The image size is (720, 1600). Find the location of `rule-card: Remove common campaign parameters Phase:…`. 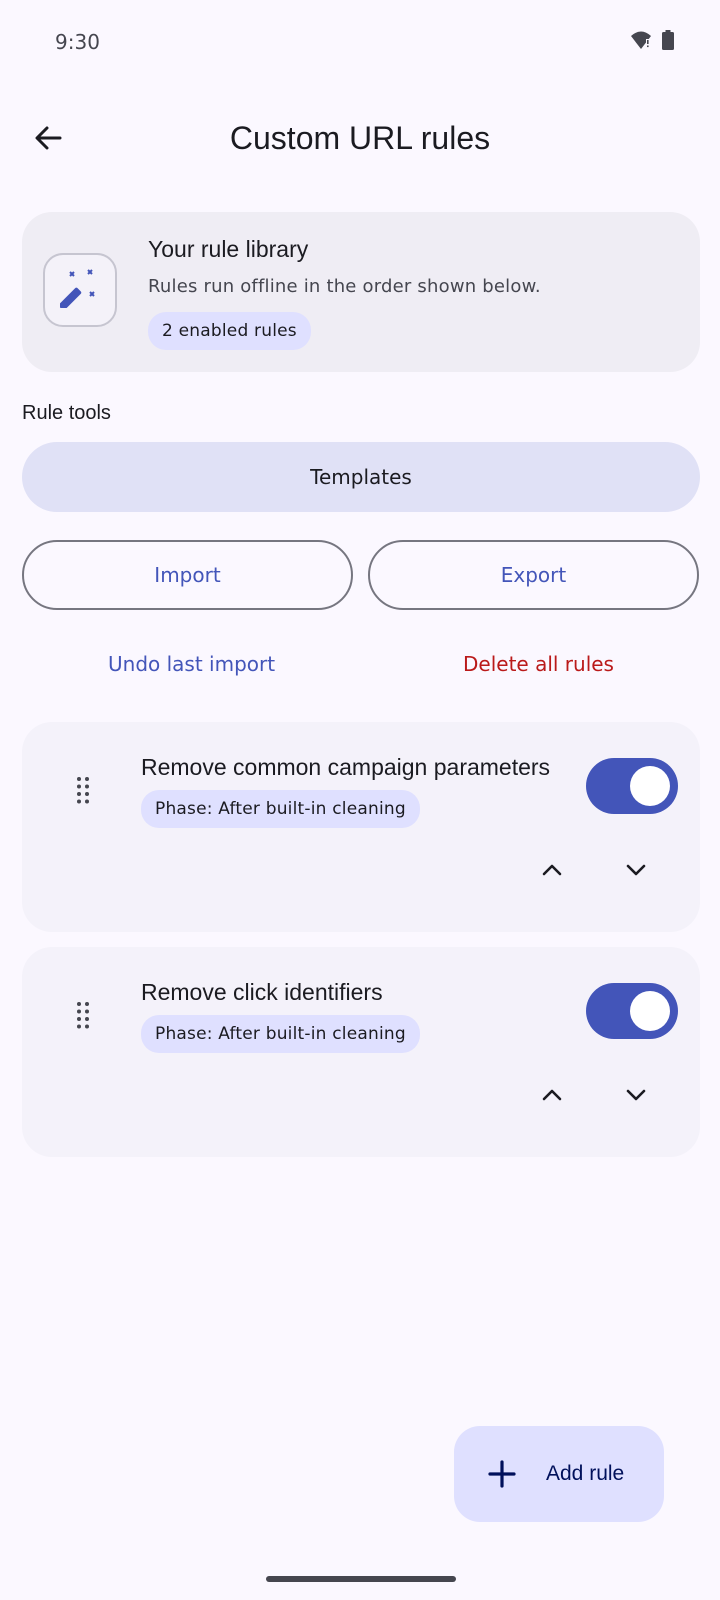

rule-card: Remove common campaign parameters Phase:… is located at coordinates (361, 827).